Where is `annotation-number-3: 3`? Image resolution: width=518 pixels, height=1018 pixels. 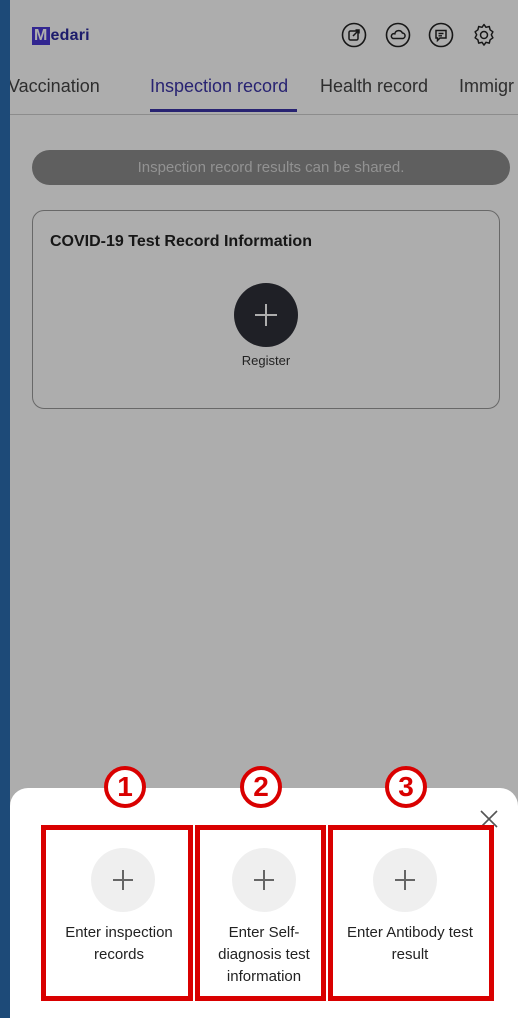
annotation-number-3: 3 is located at coordinates (406, 787).